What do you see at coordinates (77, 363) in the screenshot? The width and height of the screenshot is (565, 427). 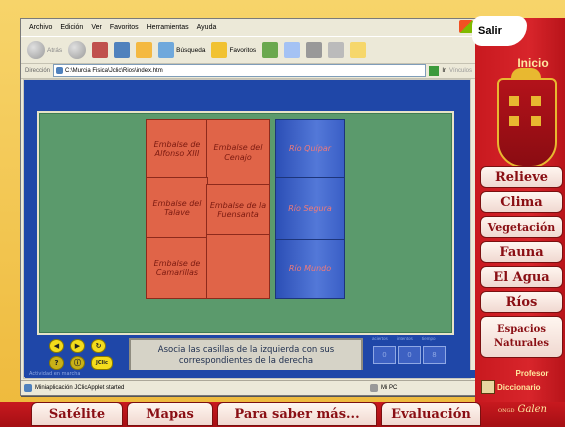 I see `info-button: ⓘ` at bounding box center [77, 363].